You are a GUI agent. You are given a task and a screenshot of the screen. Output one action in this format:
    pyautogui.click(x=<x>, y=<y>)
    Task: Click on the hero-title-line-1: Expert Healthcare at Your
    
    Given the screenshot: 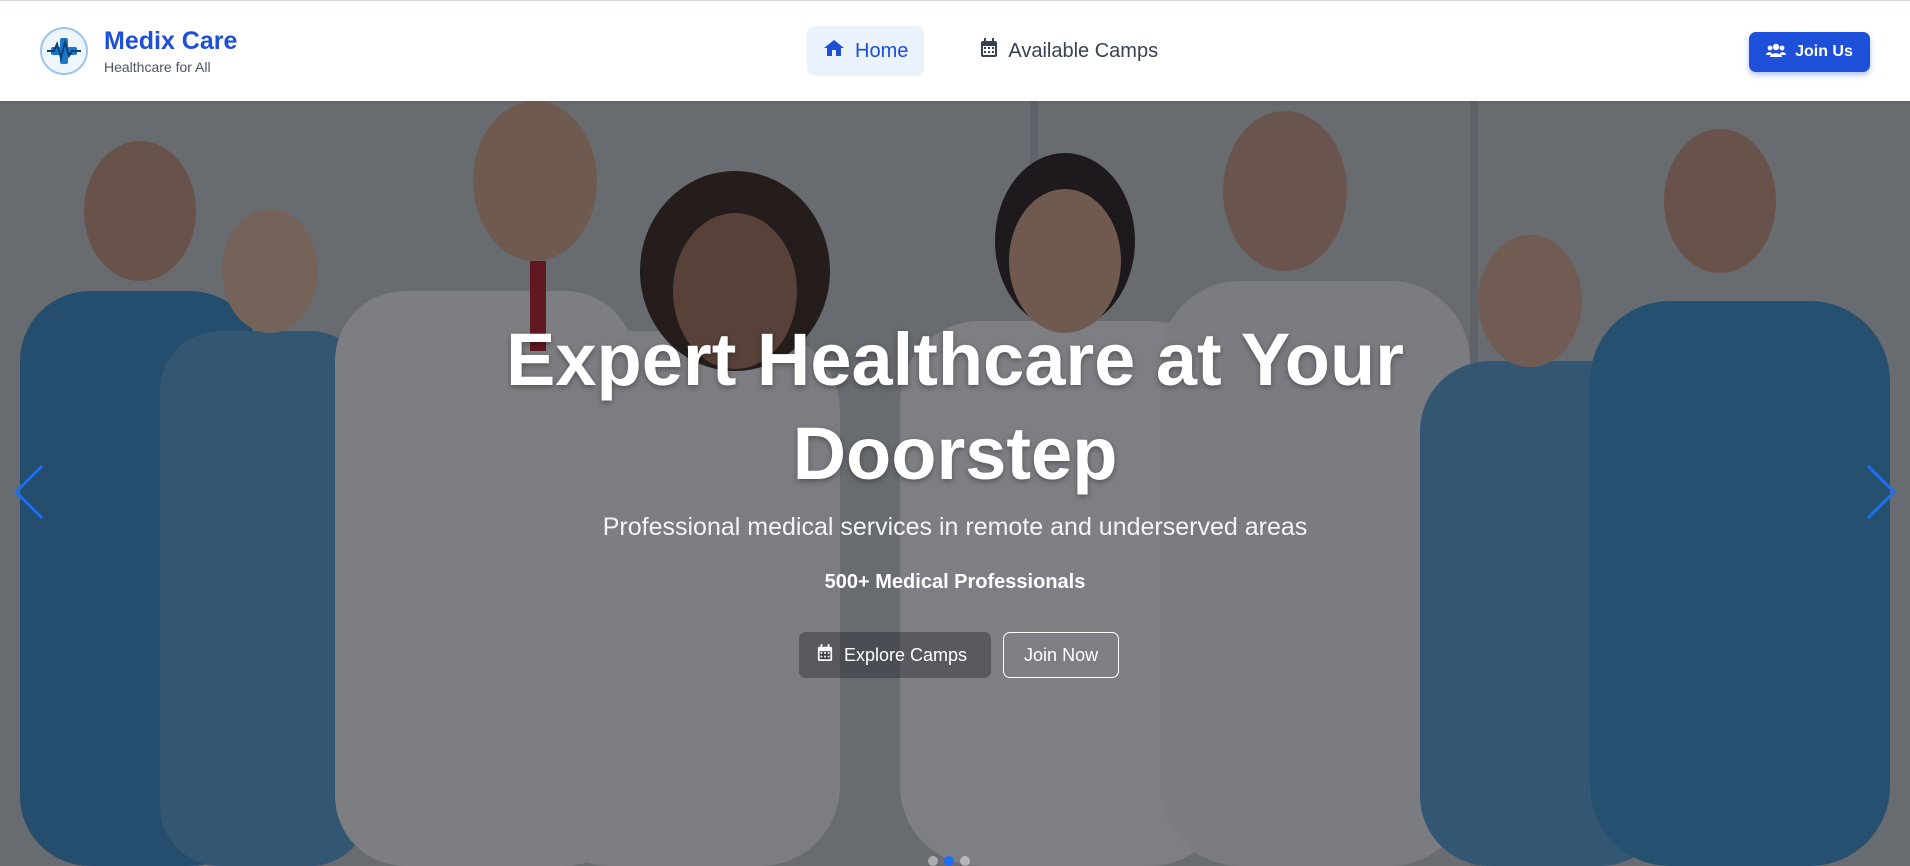 What is the action you would take?
    pyautogui.click(x=955, y=359)
    